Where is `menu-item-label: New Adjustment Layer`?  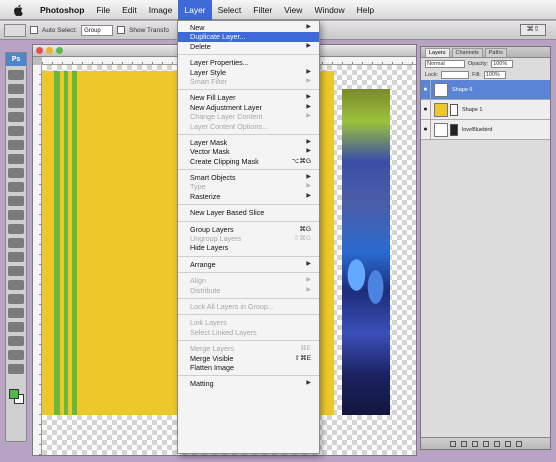
menu-item-label: New Adjustment Layer is located at coordinates (226, 107).